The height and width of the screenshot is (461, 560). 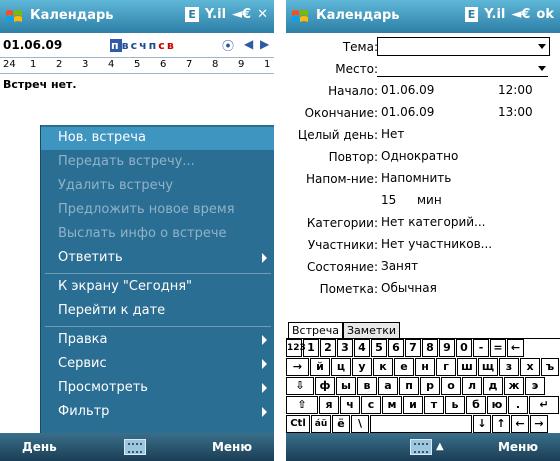 I want to click on subject-field, so click(x=463, y=46).